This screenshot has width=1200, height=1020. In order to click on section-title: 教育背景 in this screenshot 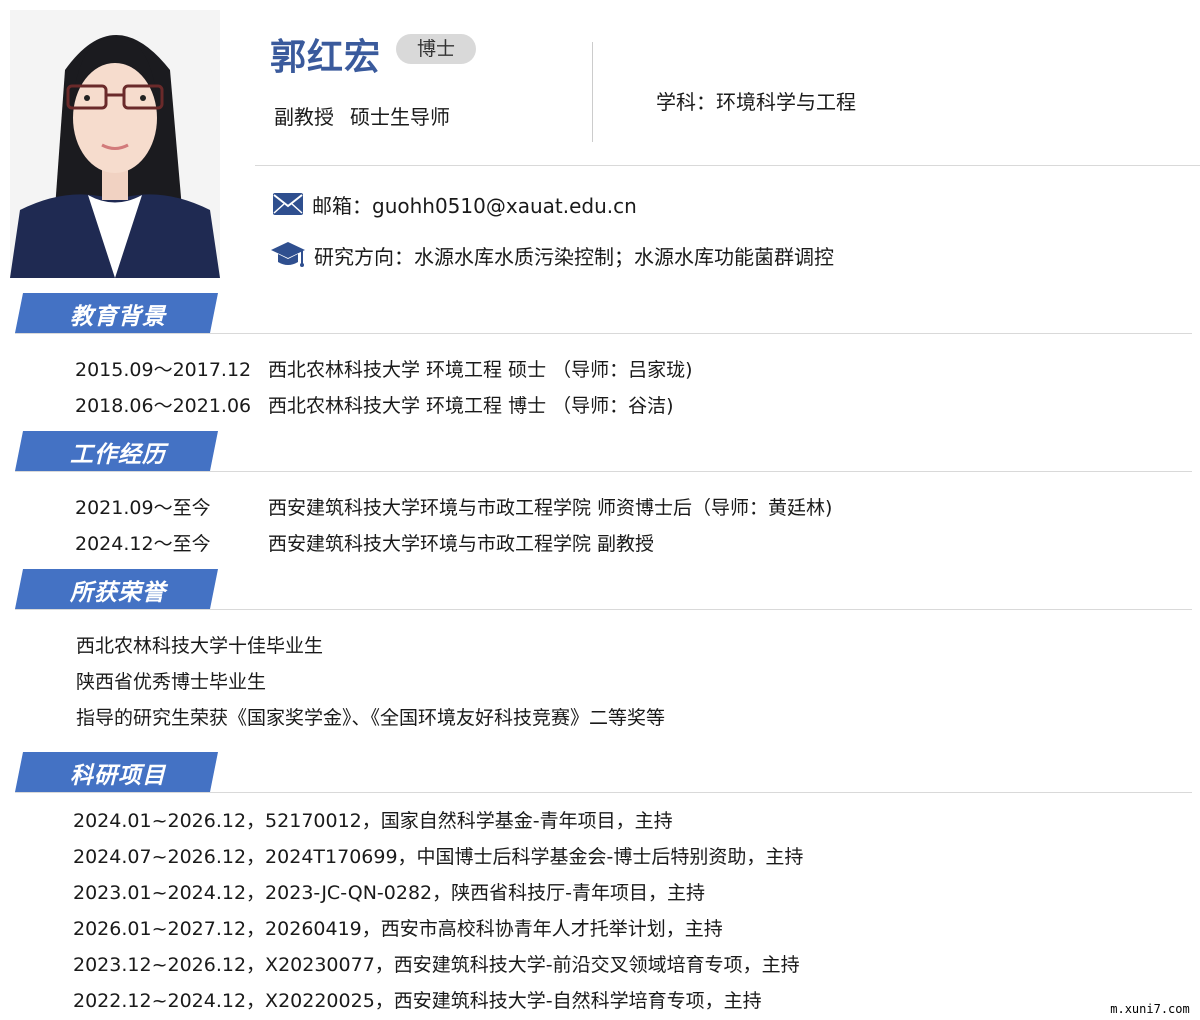, I will do `click(118, 317)`.